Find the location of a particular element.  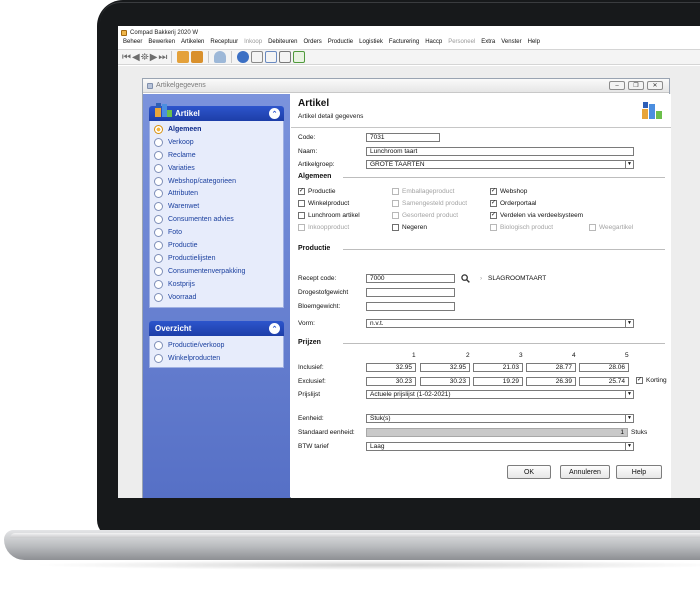

btw-select: Laag ▼ is located at coordinates (500, 446).